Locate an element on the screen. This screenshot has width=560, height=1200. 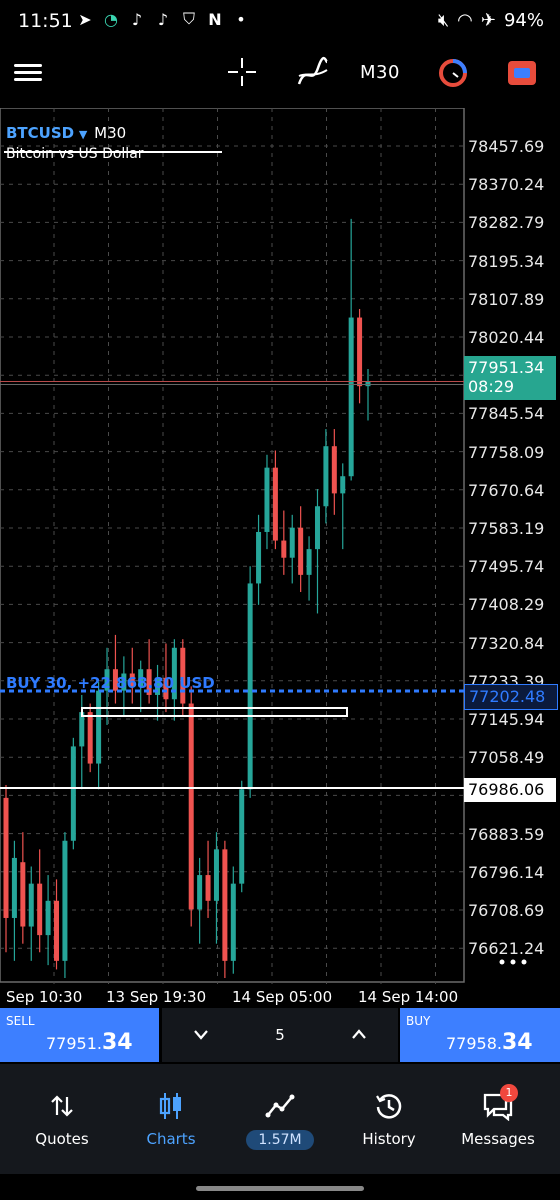
nav-trade-label: 1.57M is located at coordinates (280, 1140).